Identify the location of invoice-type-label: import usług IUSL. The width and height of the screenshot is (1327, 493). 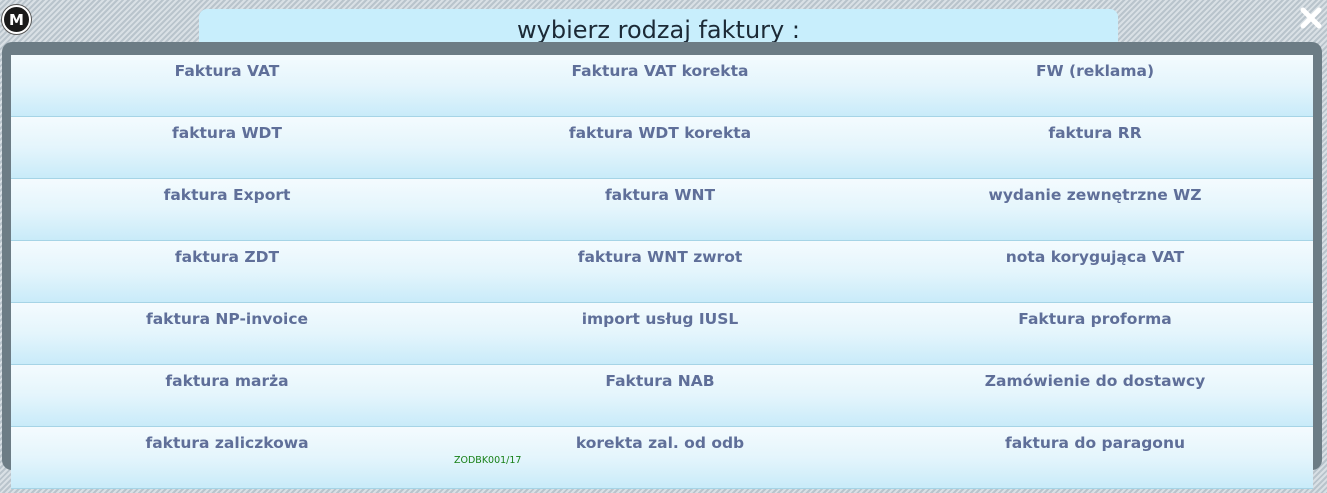
(660, 319).